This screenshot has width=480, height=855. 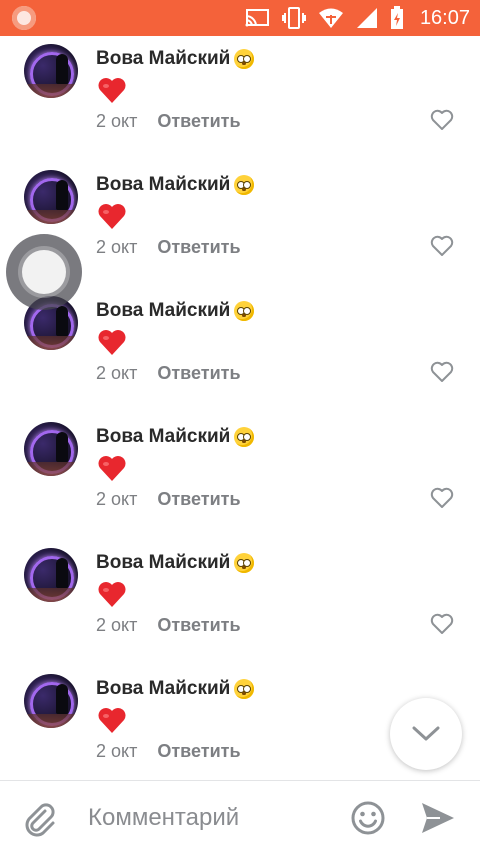 What do you see at coordinates (444, 17) in the screenshot?
I see `clock-time: 16:07` at bounding box center [444, 17].